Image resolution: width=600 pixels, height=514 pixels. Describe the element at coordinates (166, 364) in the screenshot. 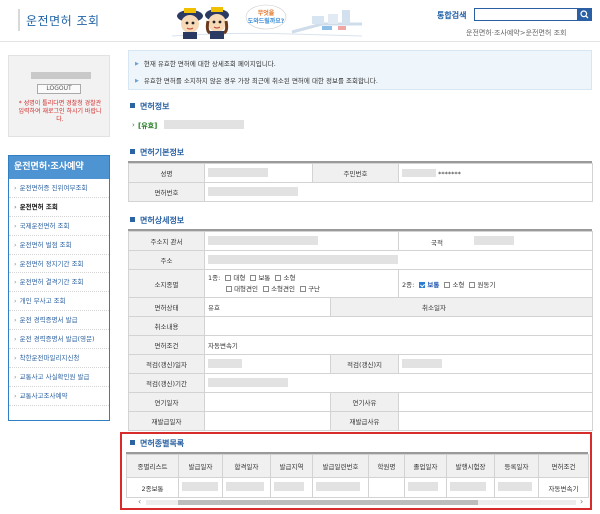

I see `fit-date-label: 적검(갱신)일자` at that location.